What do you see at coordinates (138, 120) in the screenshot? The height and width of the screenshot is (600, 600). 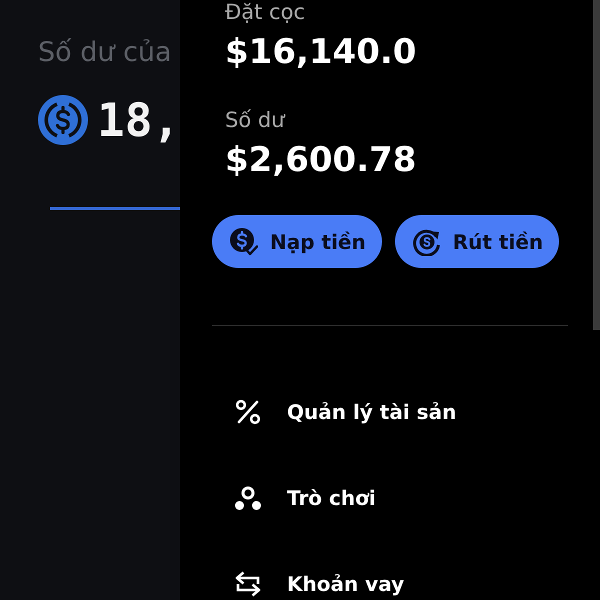 I see `balance-amount: 18,` at bounding box center [138, 120].